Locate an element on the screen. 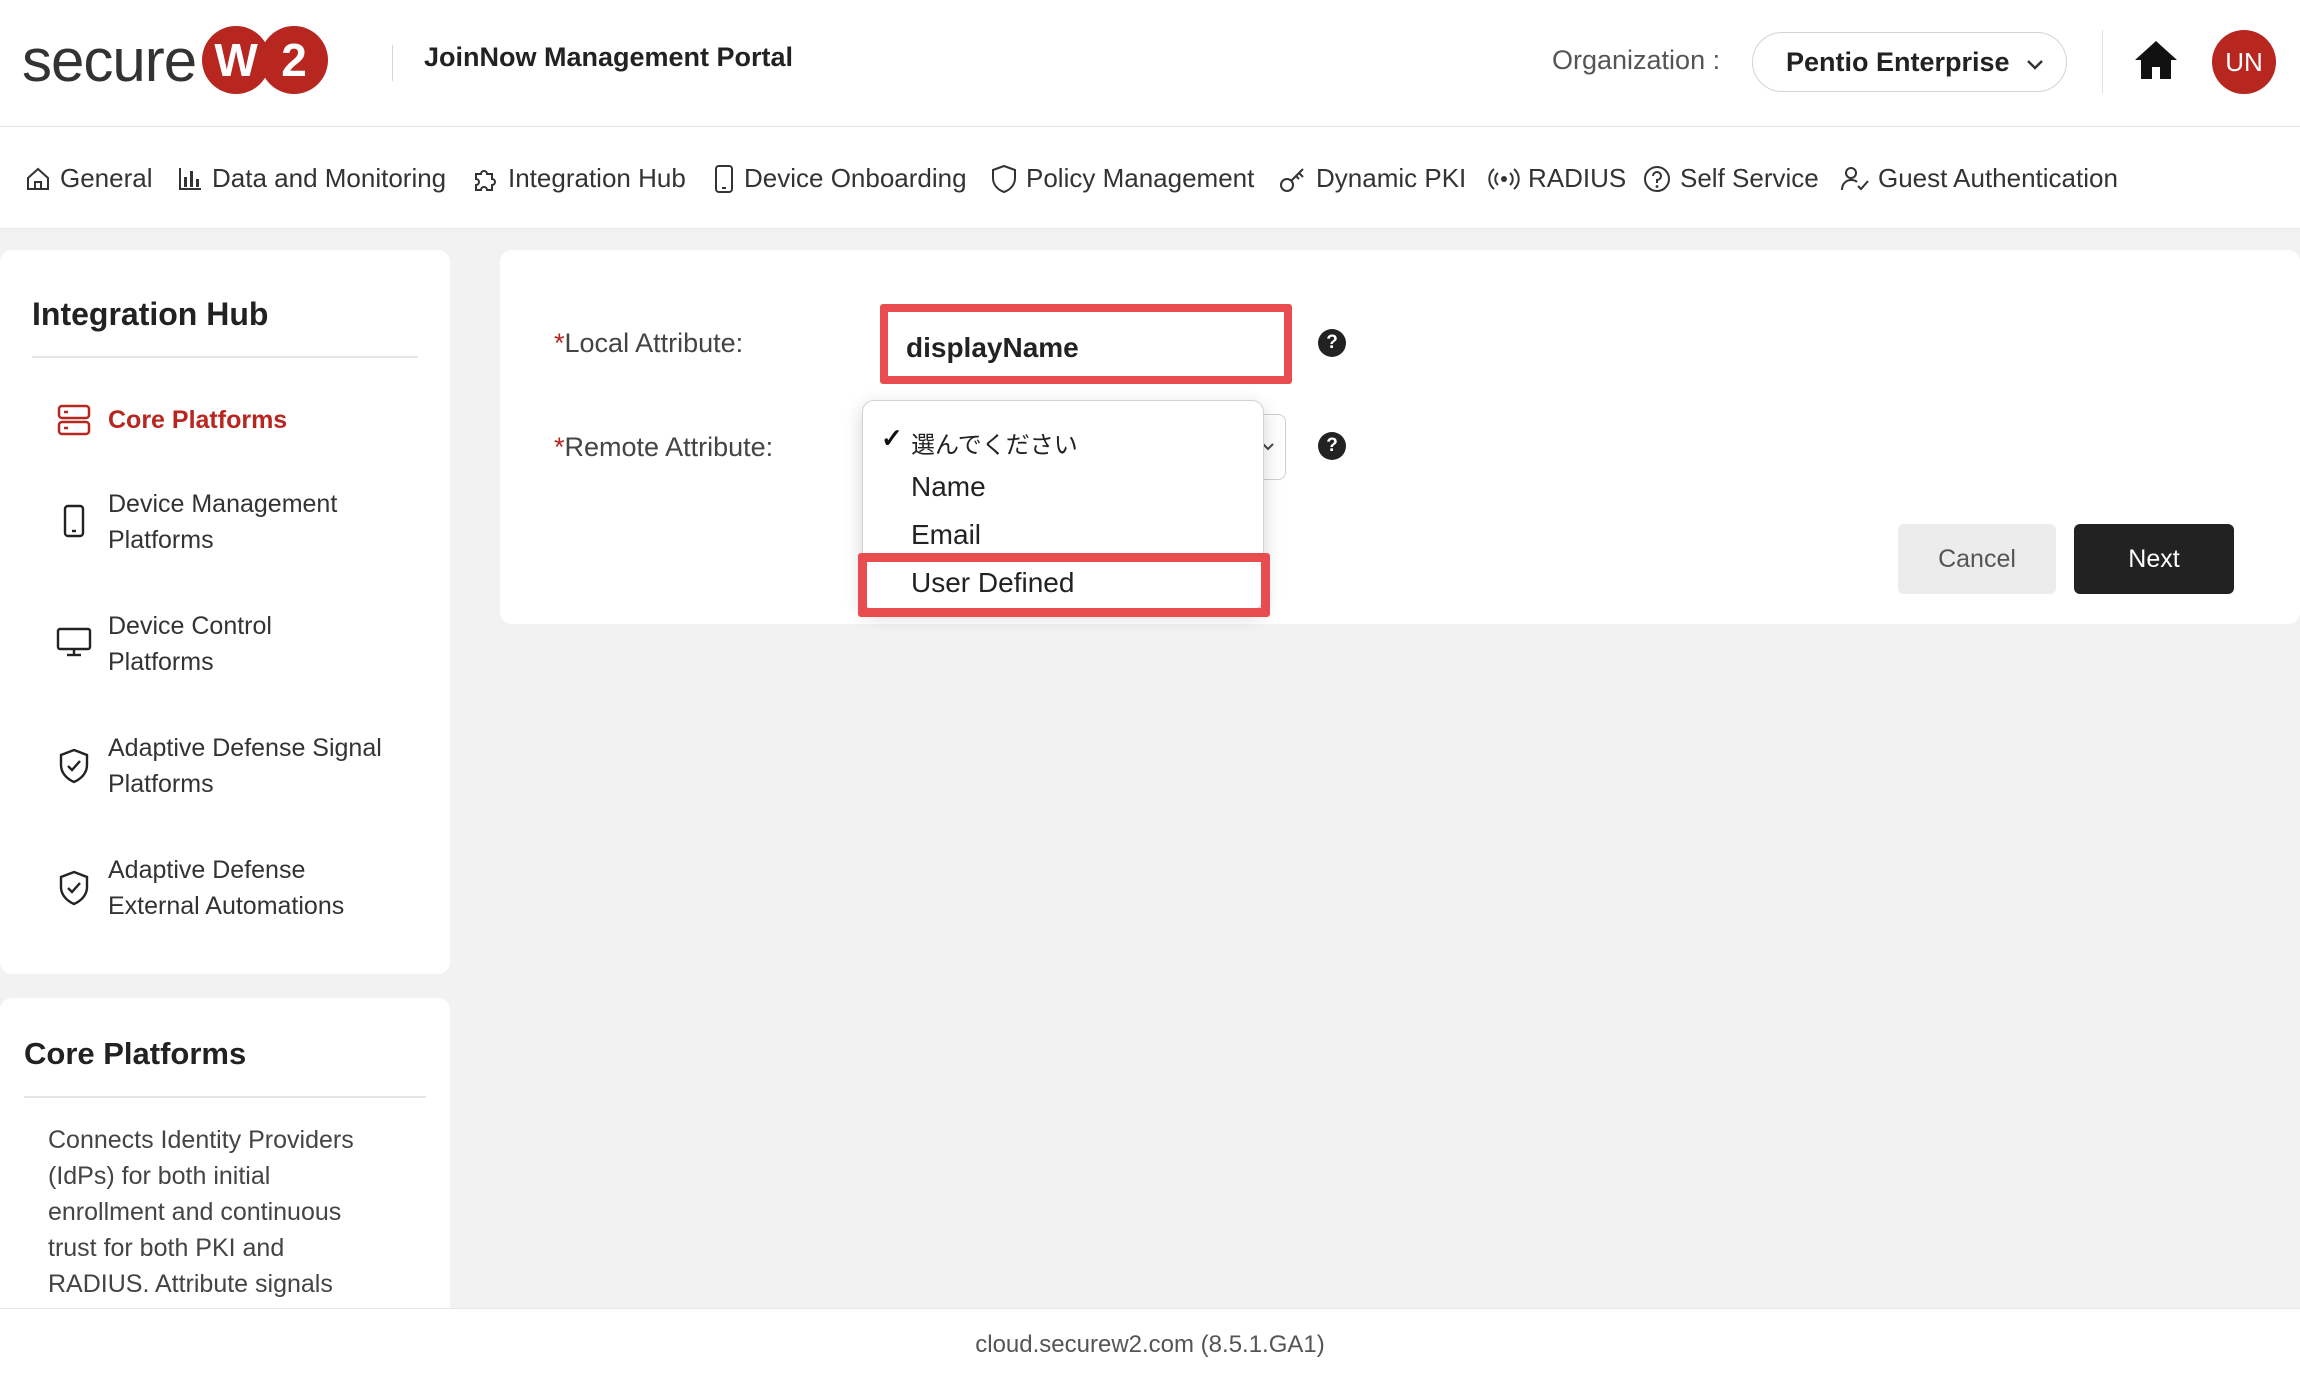 This screenshot has height=1380, width=2300. highlight-box is located at coordinates (1064, 585).